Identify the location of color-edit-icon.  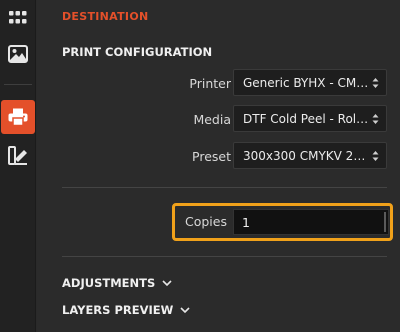
(17, 155).